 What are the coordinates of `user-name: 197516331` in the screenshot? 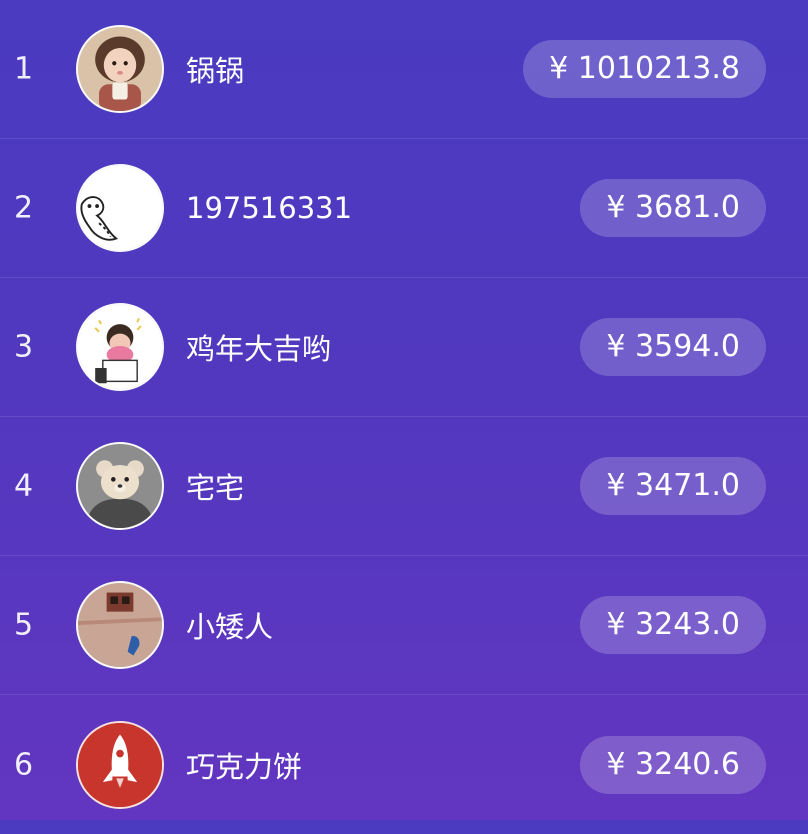 It's located at (269, 208).